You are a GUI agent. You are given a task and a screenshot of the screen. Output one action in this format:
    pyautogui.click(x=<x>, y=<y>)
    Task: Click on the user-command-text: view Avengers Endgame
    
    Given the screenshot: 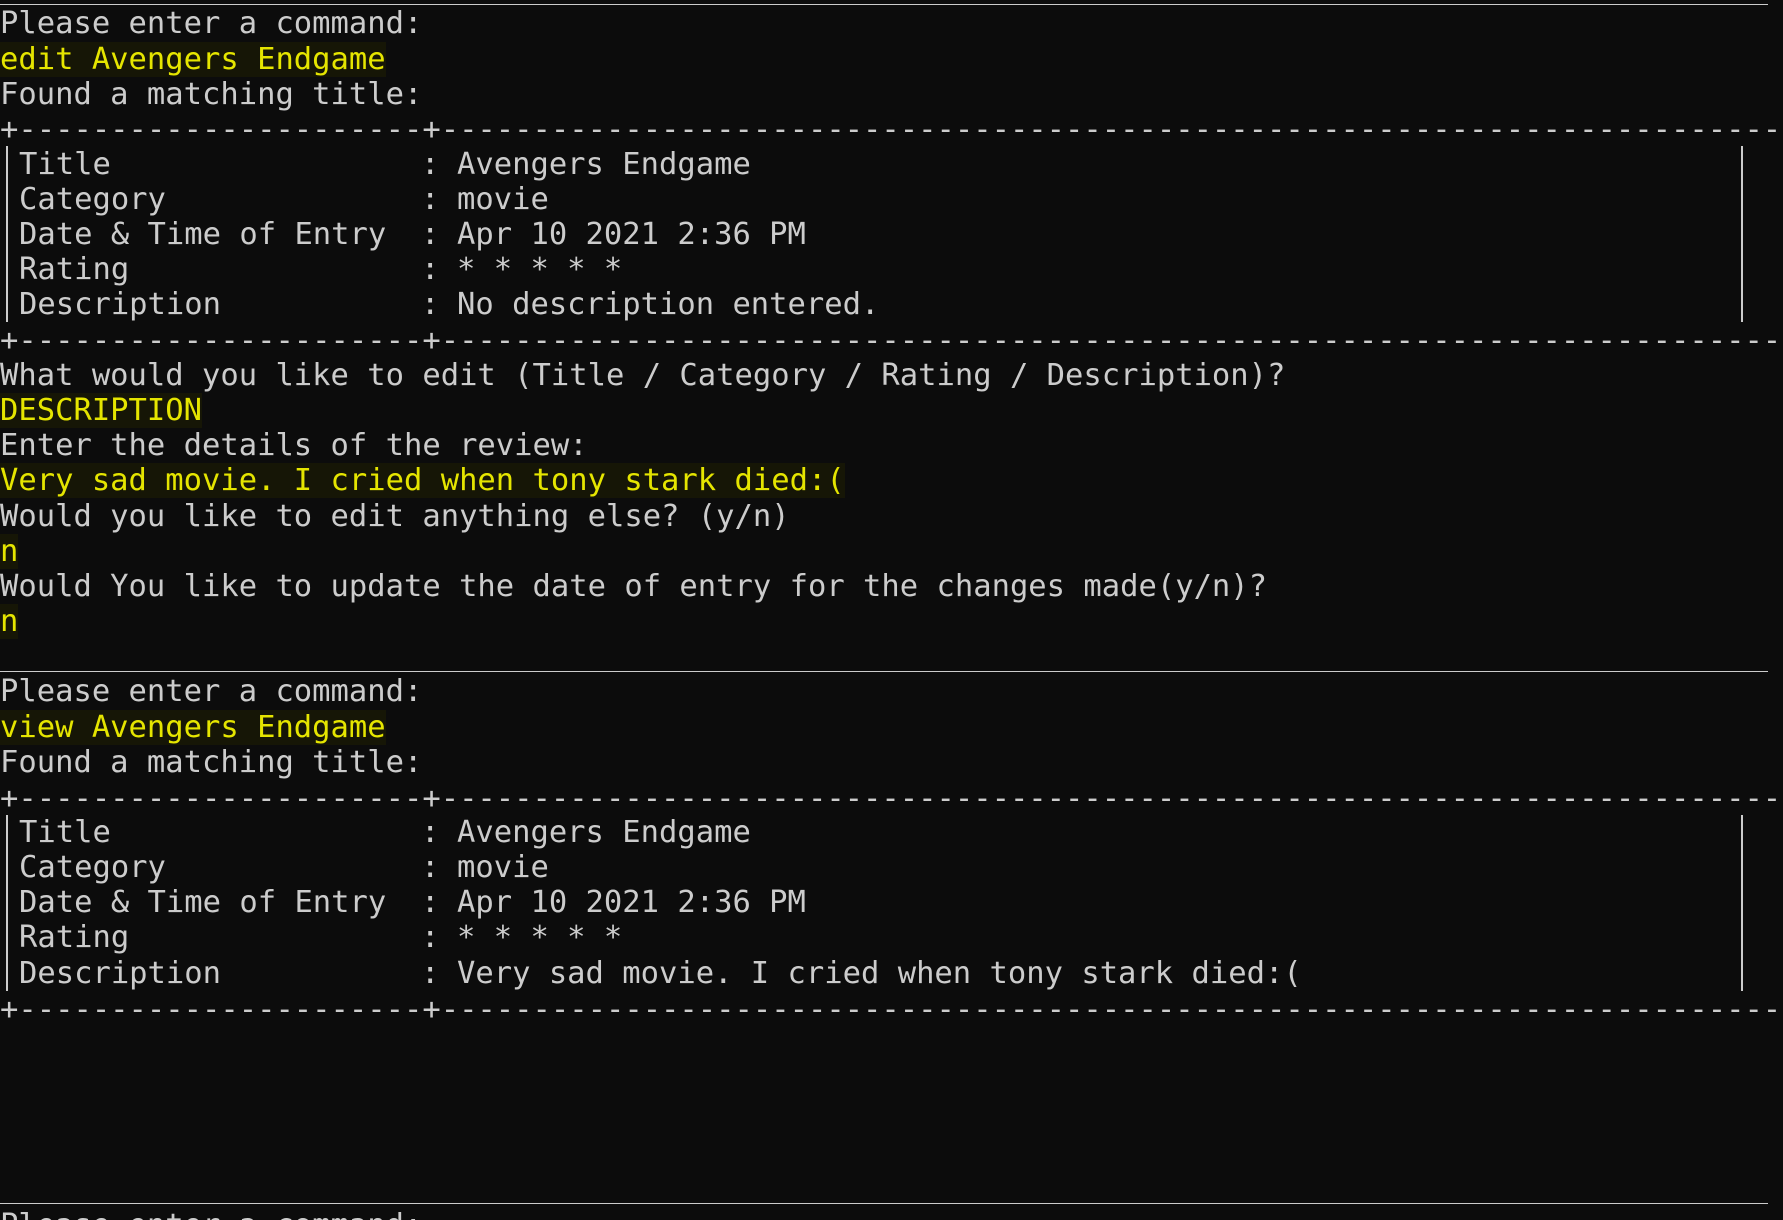 What is the action you would take?
    pyautogui.click(x=193, y=727)
    